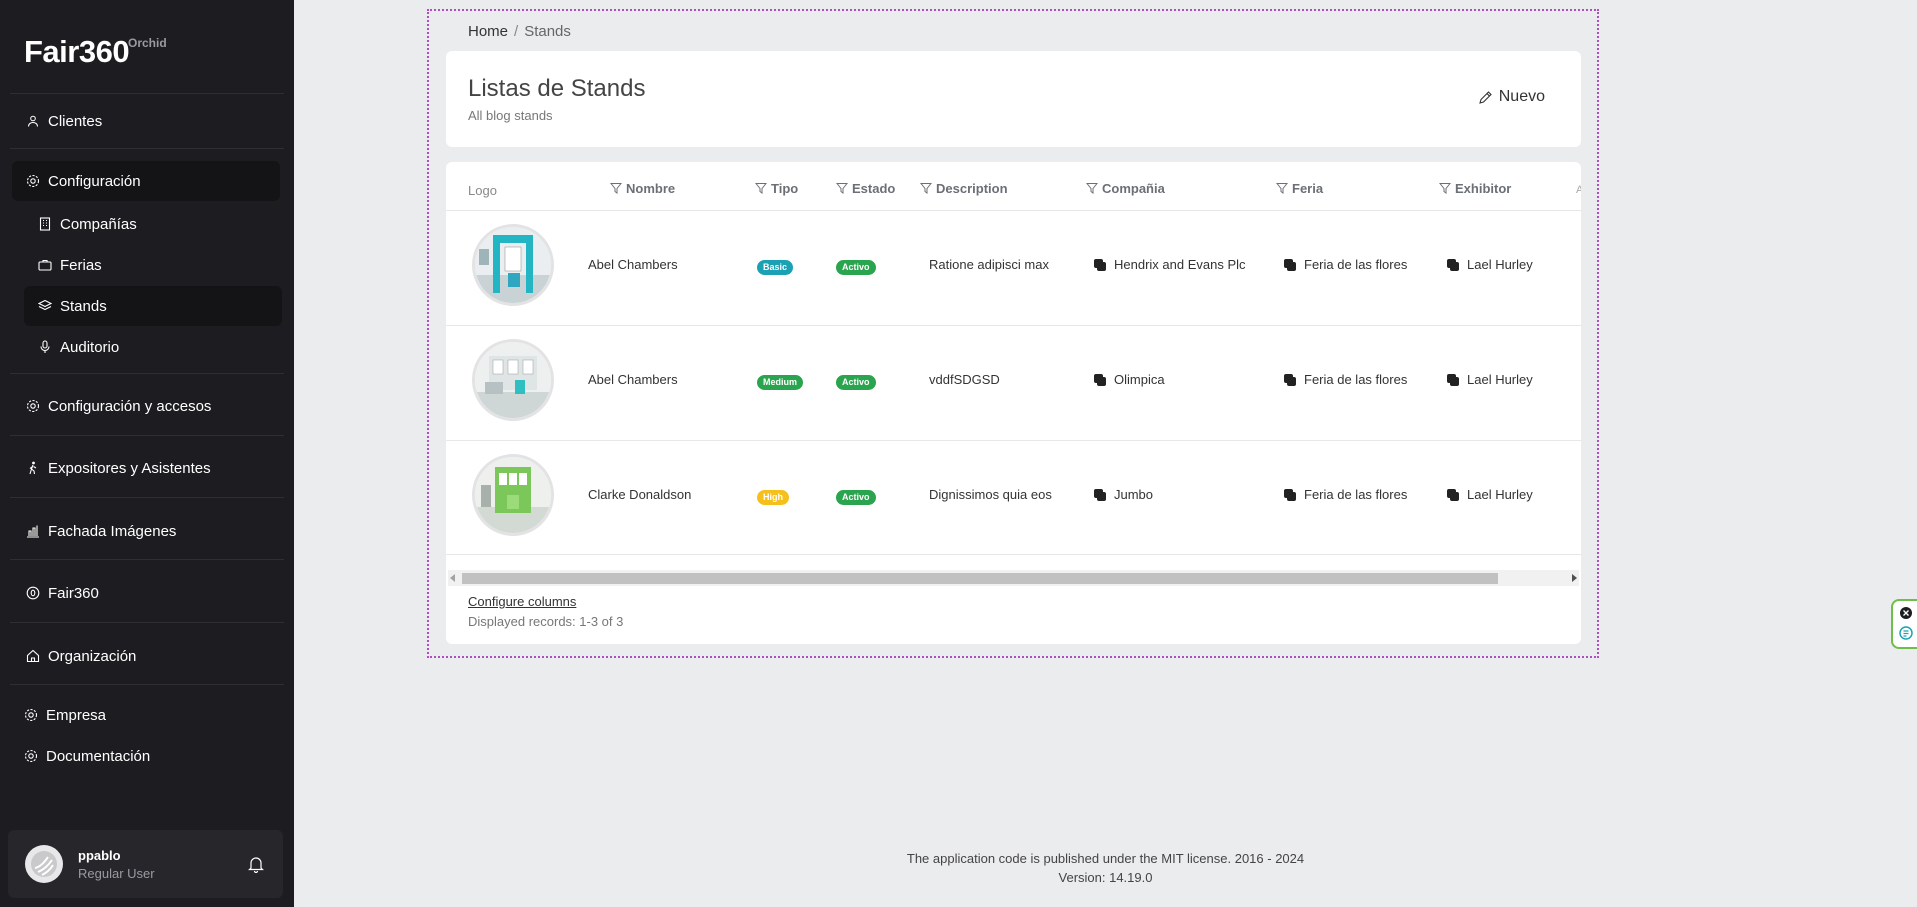  Describe the element at coordinates (146, 593) in the screenshot. I see `sidebar-item-fair360: Fair360` at that location.